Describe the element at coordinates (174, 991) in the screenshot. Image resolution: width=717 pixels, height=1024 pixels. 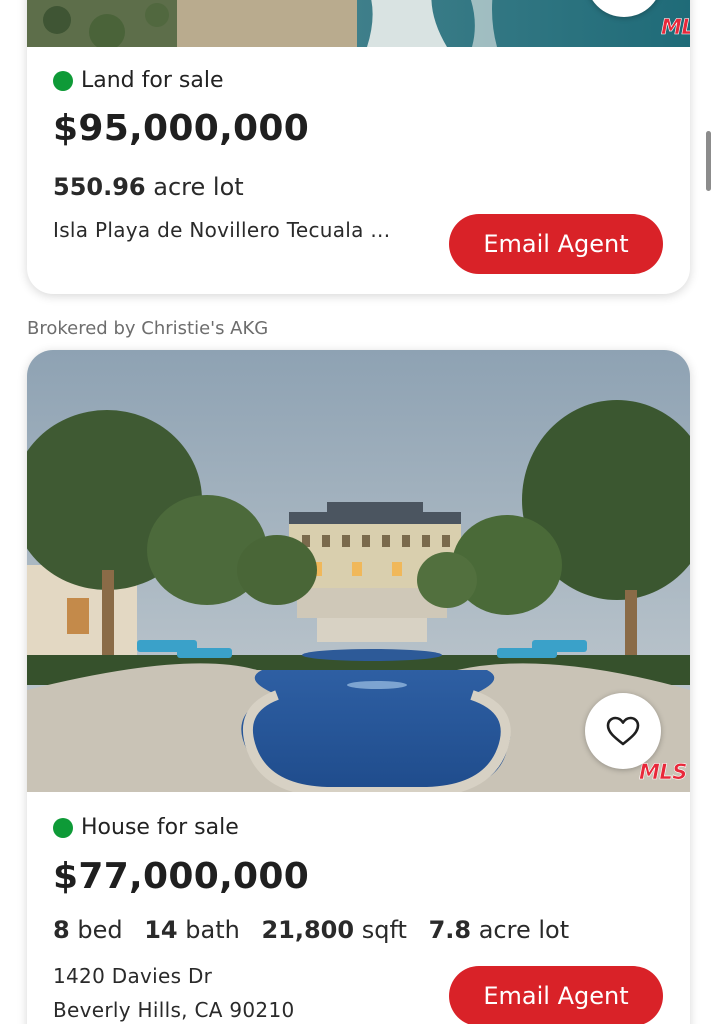
I see `listing-address: 1420 Davies Dr Beverly Hills, CA 90210` at that location.